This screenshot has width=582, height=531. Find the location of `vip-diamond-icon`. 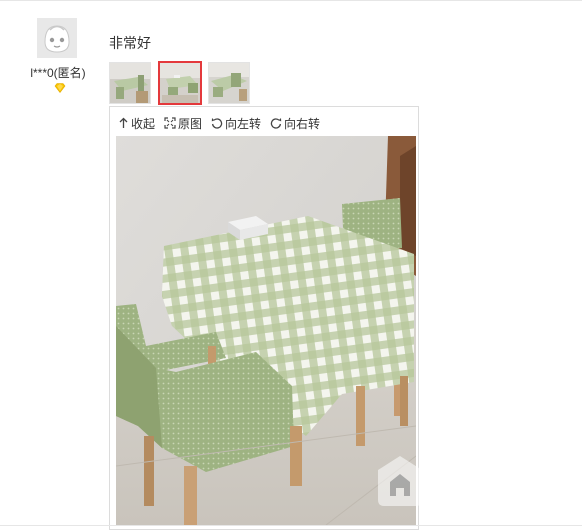

vip-diamond-icon is located at coordinates (60, 88).